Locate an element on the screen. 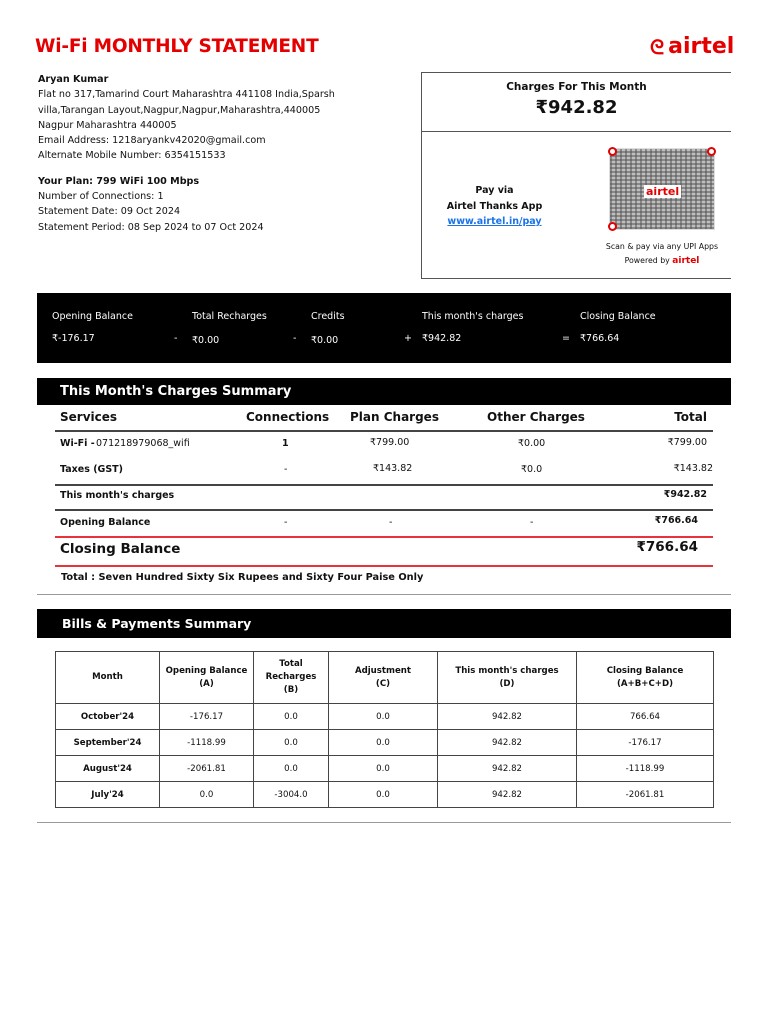 This screenshot has height=1024, width=768. service-id: 071218979068_wifi is located at coordinates (143, 443).